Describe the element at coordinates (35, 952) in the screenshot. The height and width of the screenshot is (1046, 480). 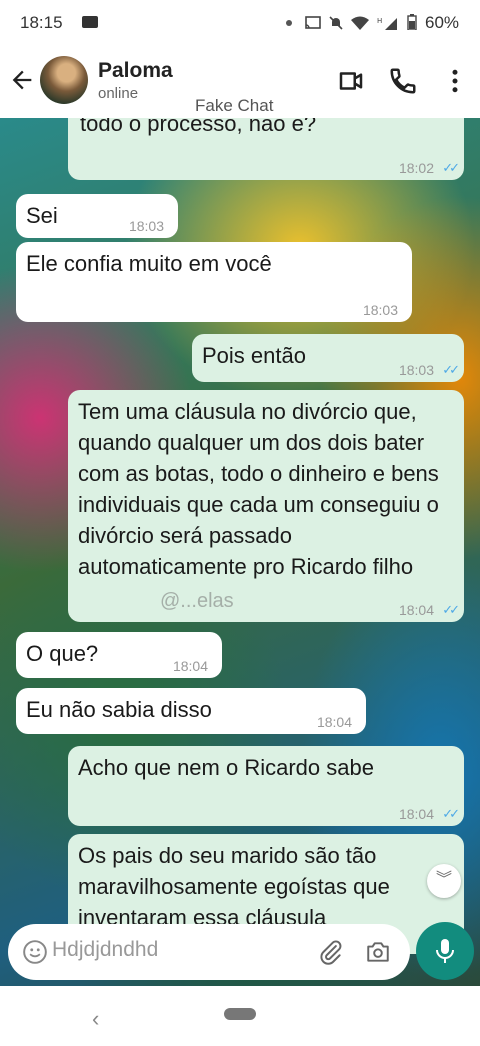
I see `emoji-icon` at that location.